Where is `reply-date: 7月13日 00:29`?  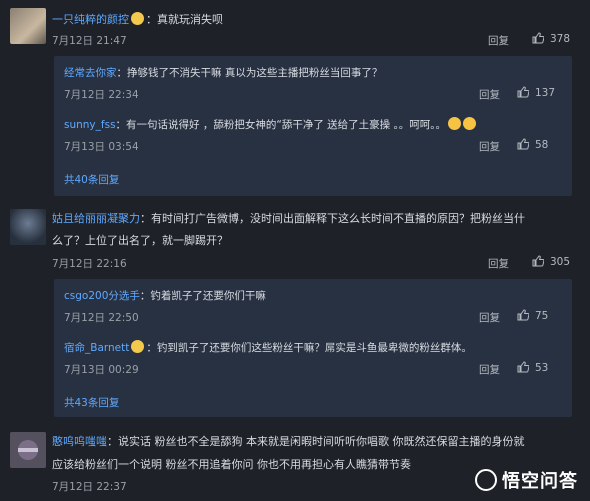
reply-date: 7月13日 00:29 is located at coordinates (101, 370).